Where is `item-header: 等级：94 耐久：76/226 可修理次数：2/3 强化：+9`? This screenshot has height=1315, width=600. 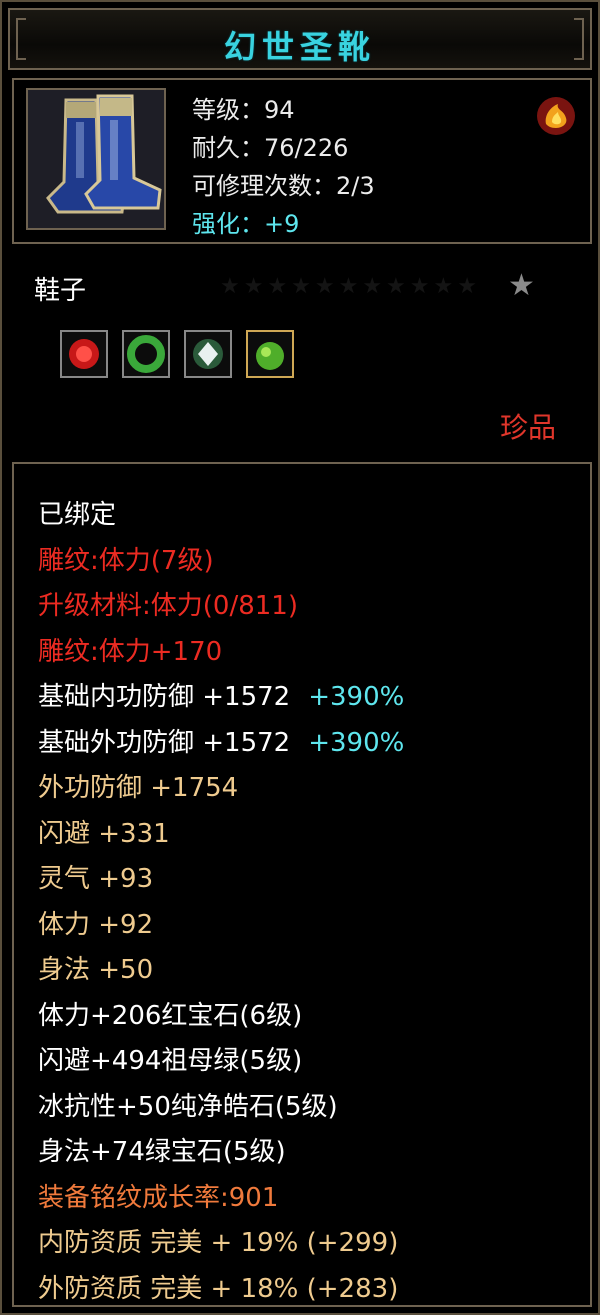 item-header: 等级：94 耐久：76/226 可修理次数：2/3 强化：+9 is located at coordinates (302, 161).